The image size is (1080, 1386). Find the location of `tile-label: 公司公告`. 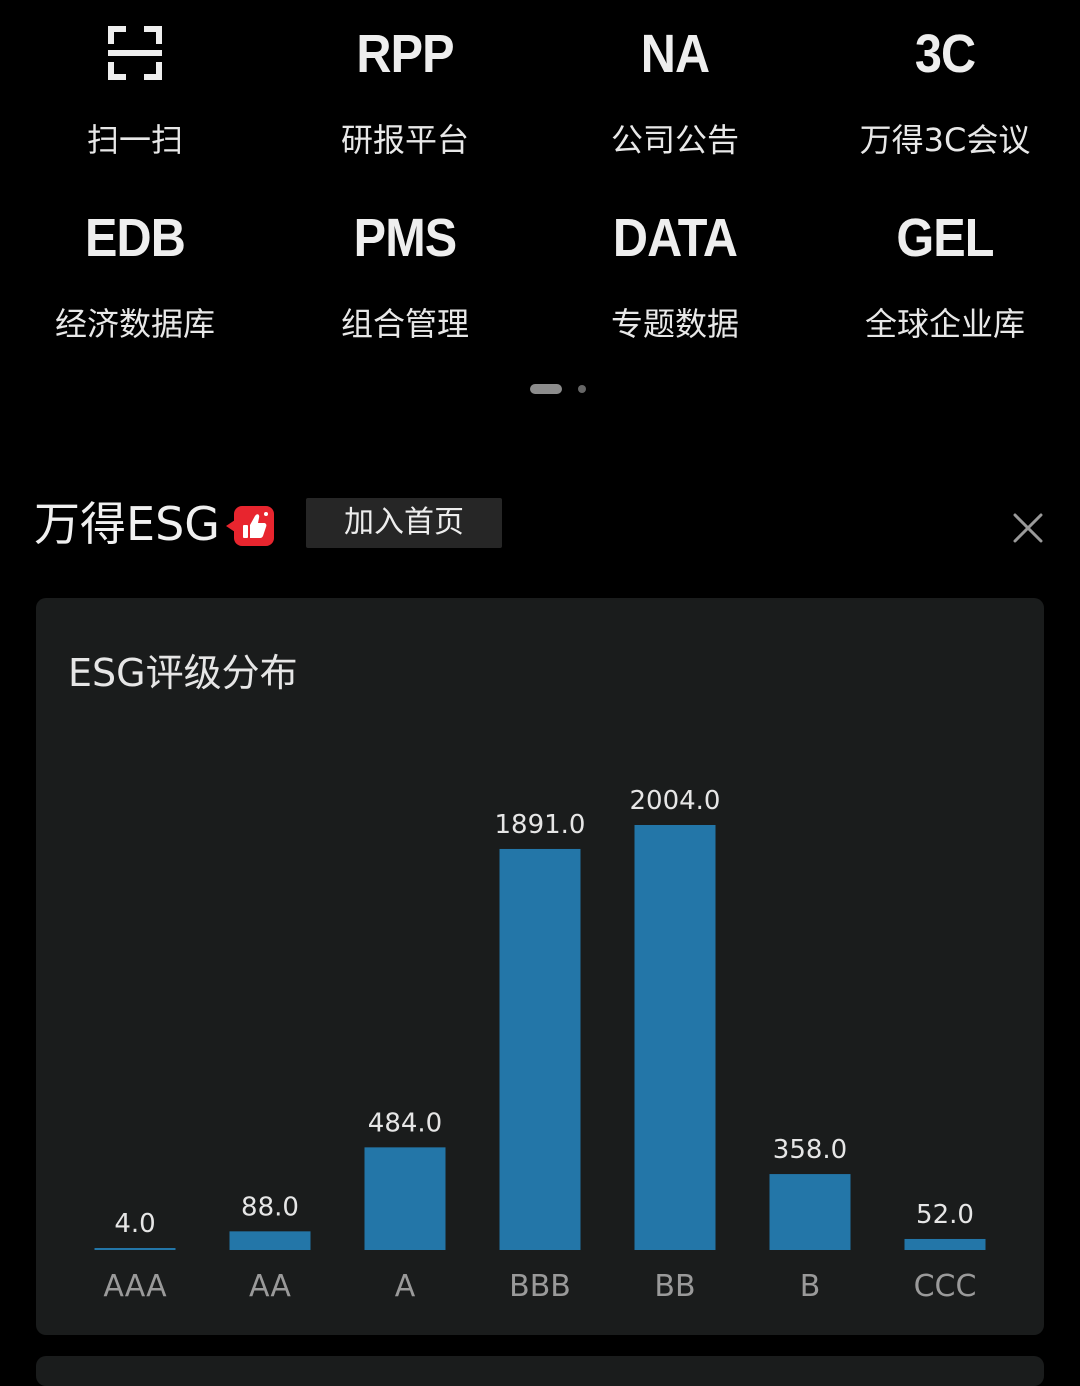

tile-label: 公司公告 is located at coordinates (674, 140).